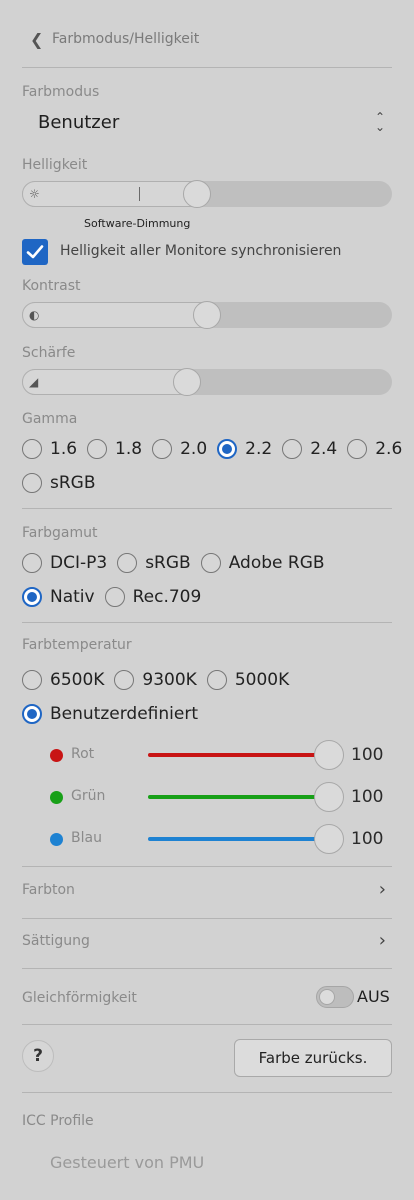 This screenshot has height=1200, width=414. Describe the element at coordinates (238, 839) in the screenshot. I see `blue-channel-slider` at that location.